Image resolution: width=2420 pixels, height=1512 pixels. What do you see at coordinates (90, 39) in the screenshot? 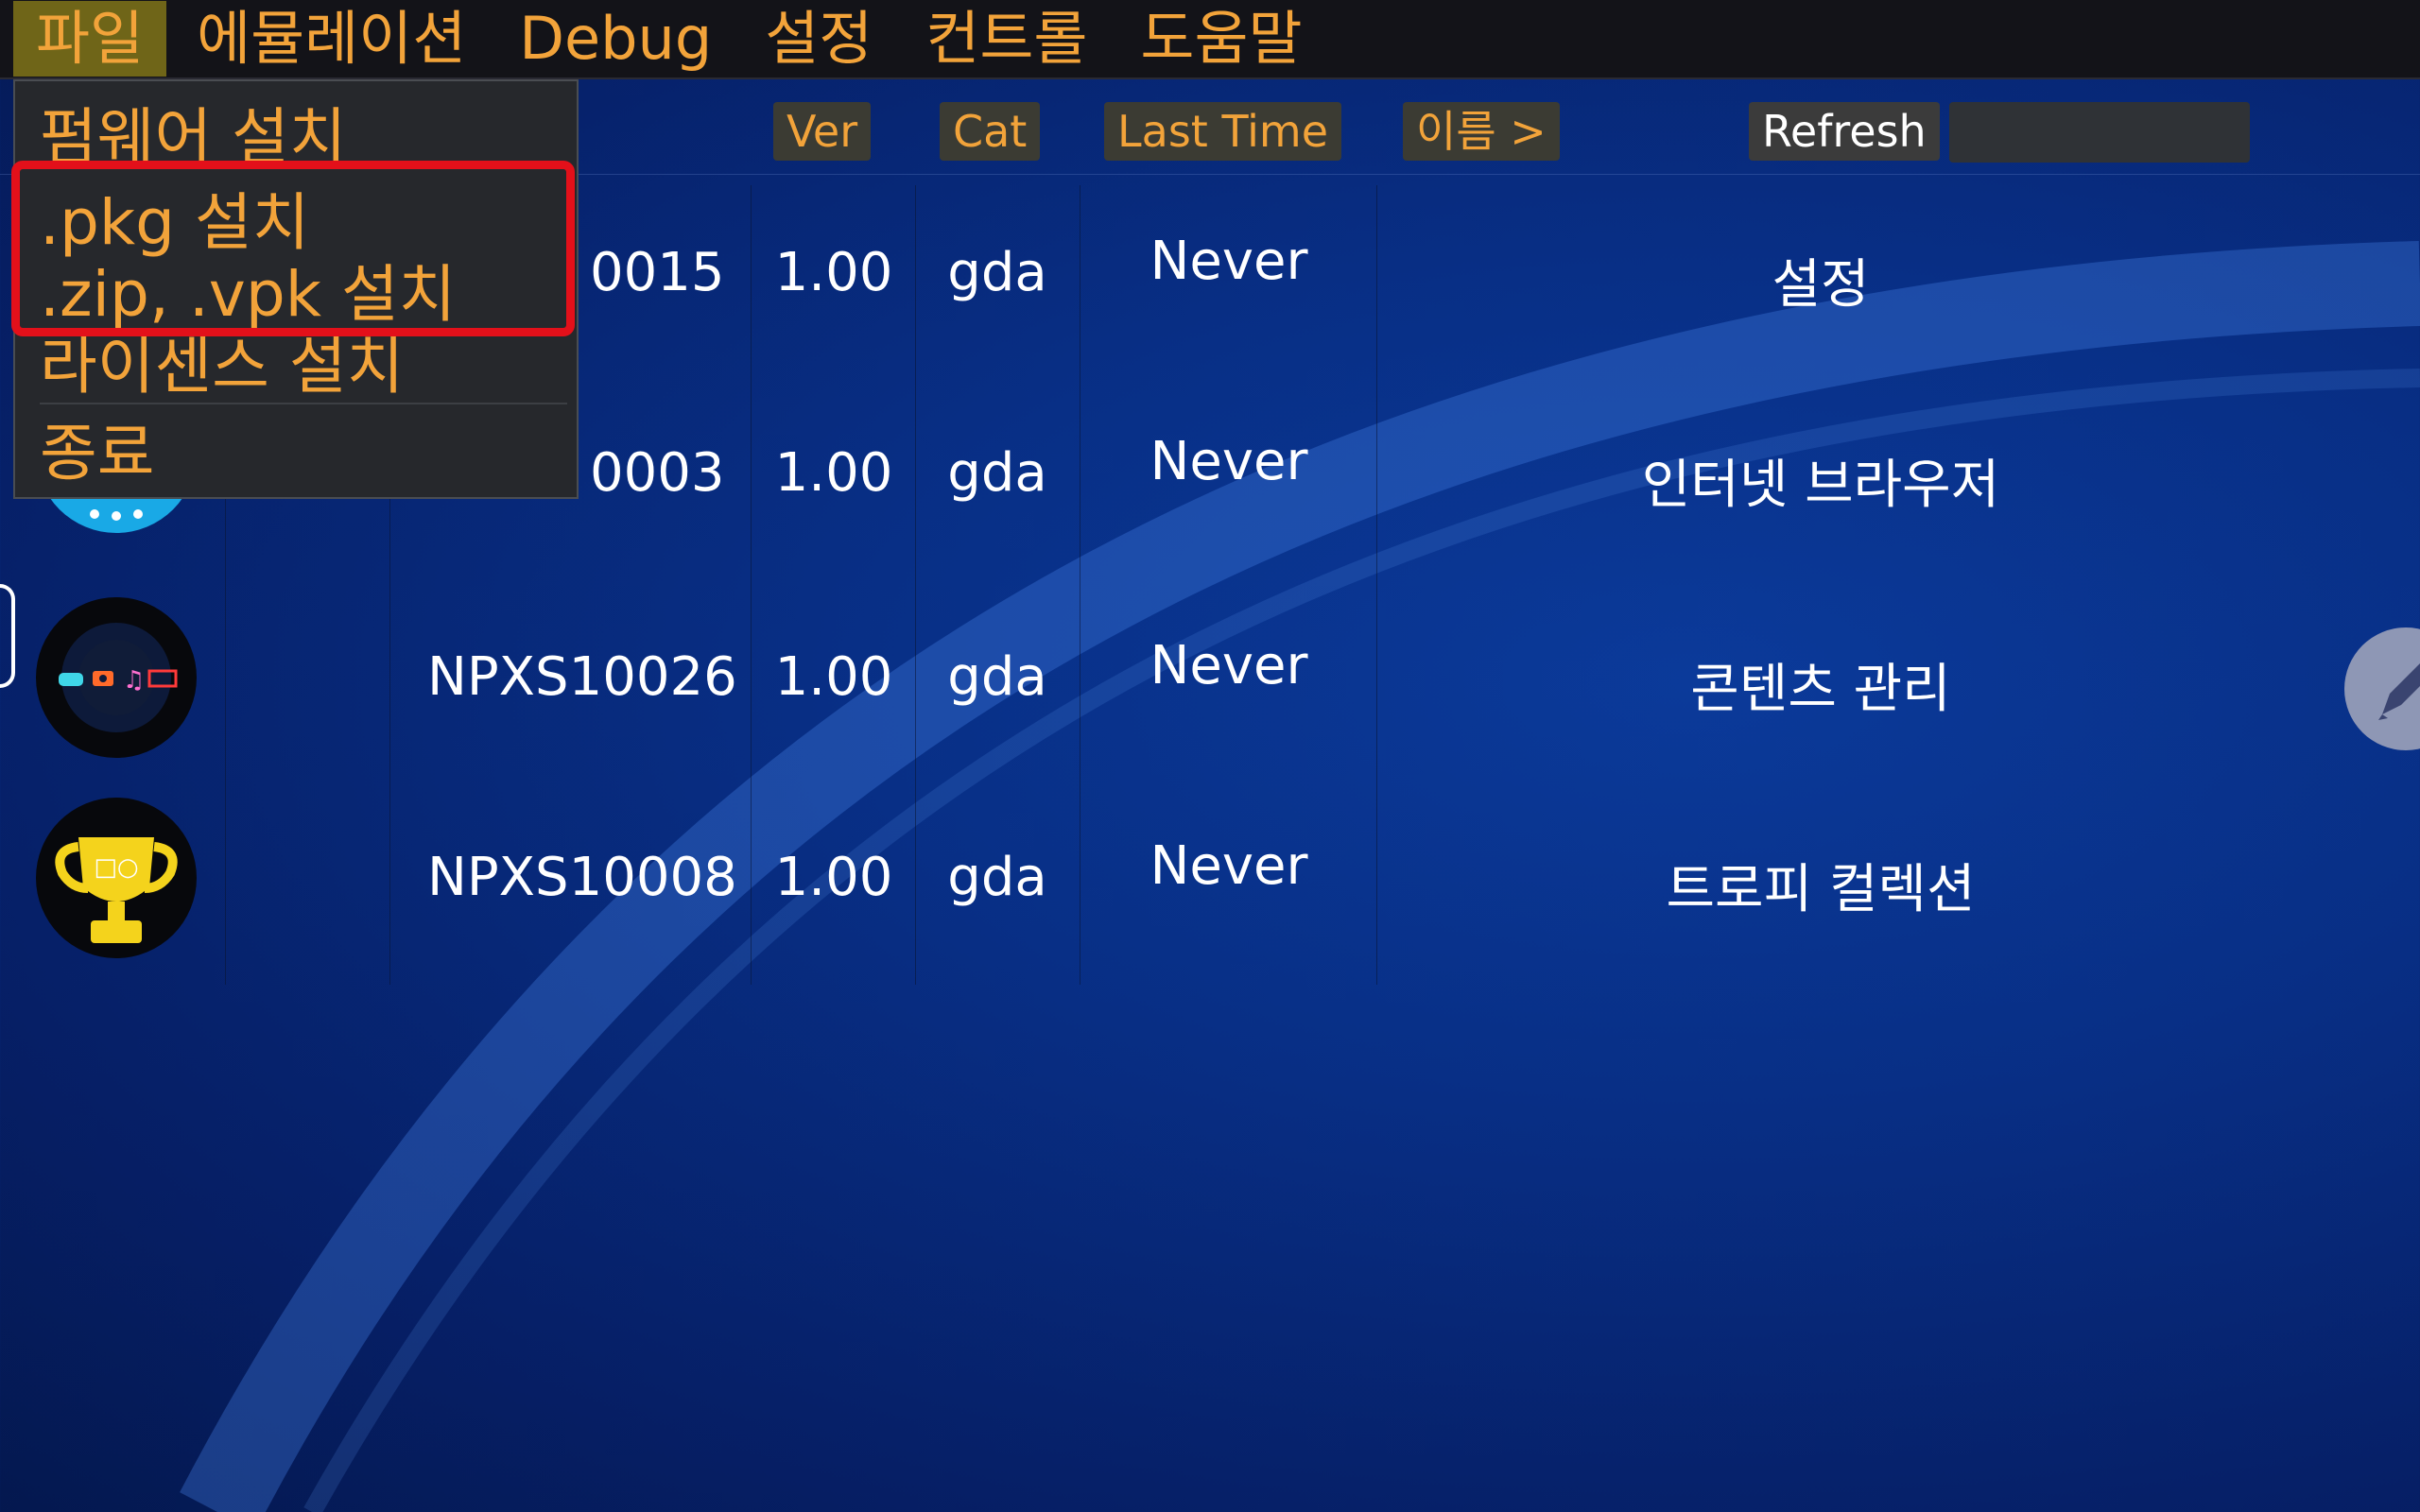
I see `menu-file: 파일` at bounding box center [90, 39].